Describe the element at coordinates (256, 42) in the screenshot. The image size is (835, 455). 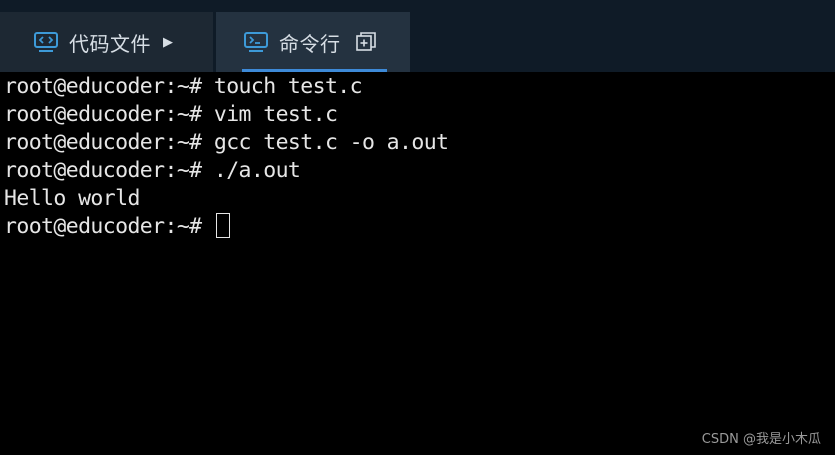
I see `terminal-monitor-icon` at that location.